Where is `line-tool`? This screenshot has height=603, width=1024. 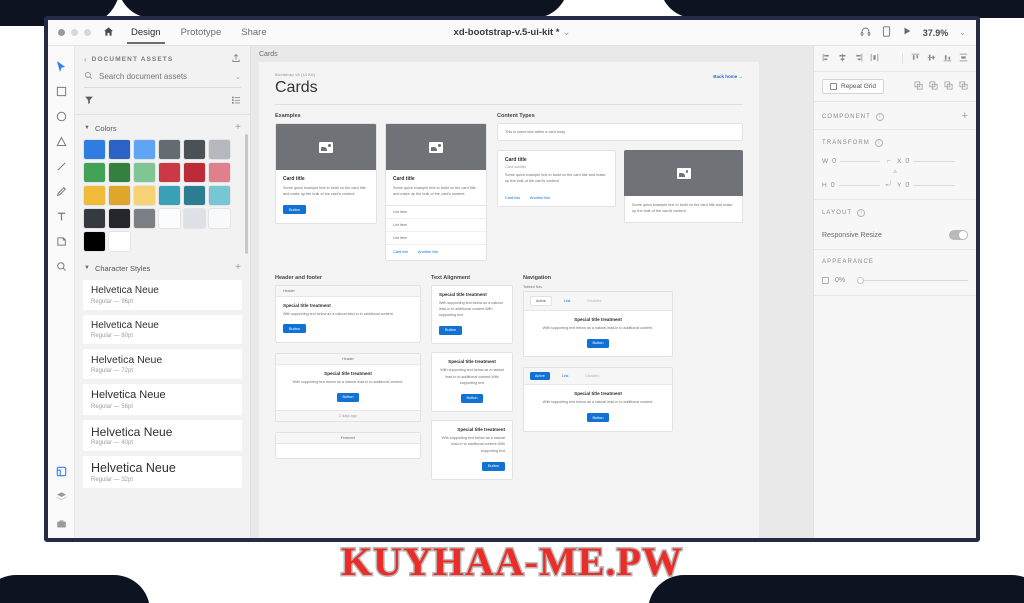 line-tool is located at coordinates (61, 166).